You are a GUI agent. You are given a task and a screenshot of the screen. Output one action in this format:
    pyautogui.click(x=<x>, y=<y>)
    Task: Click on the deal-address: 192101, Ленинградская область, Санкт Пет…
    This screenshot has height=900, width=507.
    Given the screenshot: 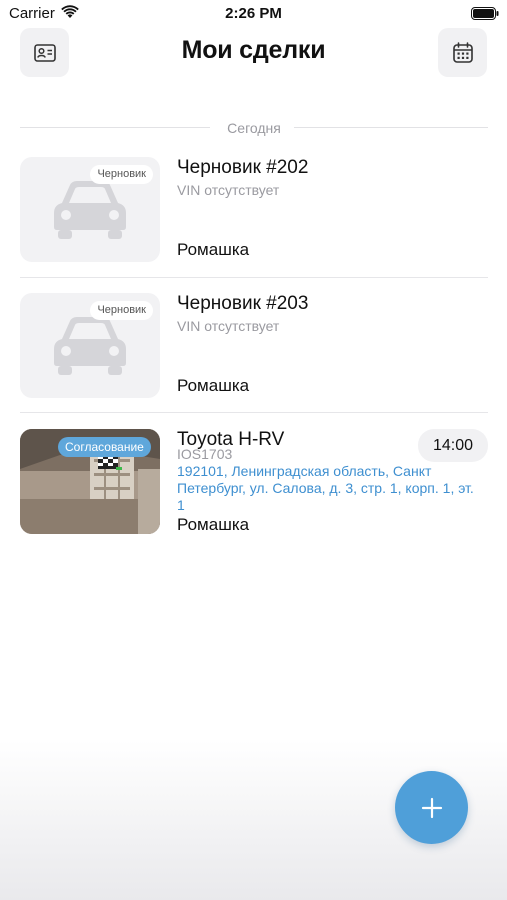 What is the action you would take?
    pyautogui.click(x=329, y=488)
    